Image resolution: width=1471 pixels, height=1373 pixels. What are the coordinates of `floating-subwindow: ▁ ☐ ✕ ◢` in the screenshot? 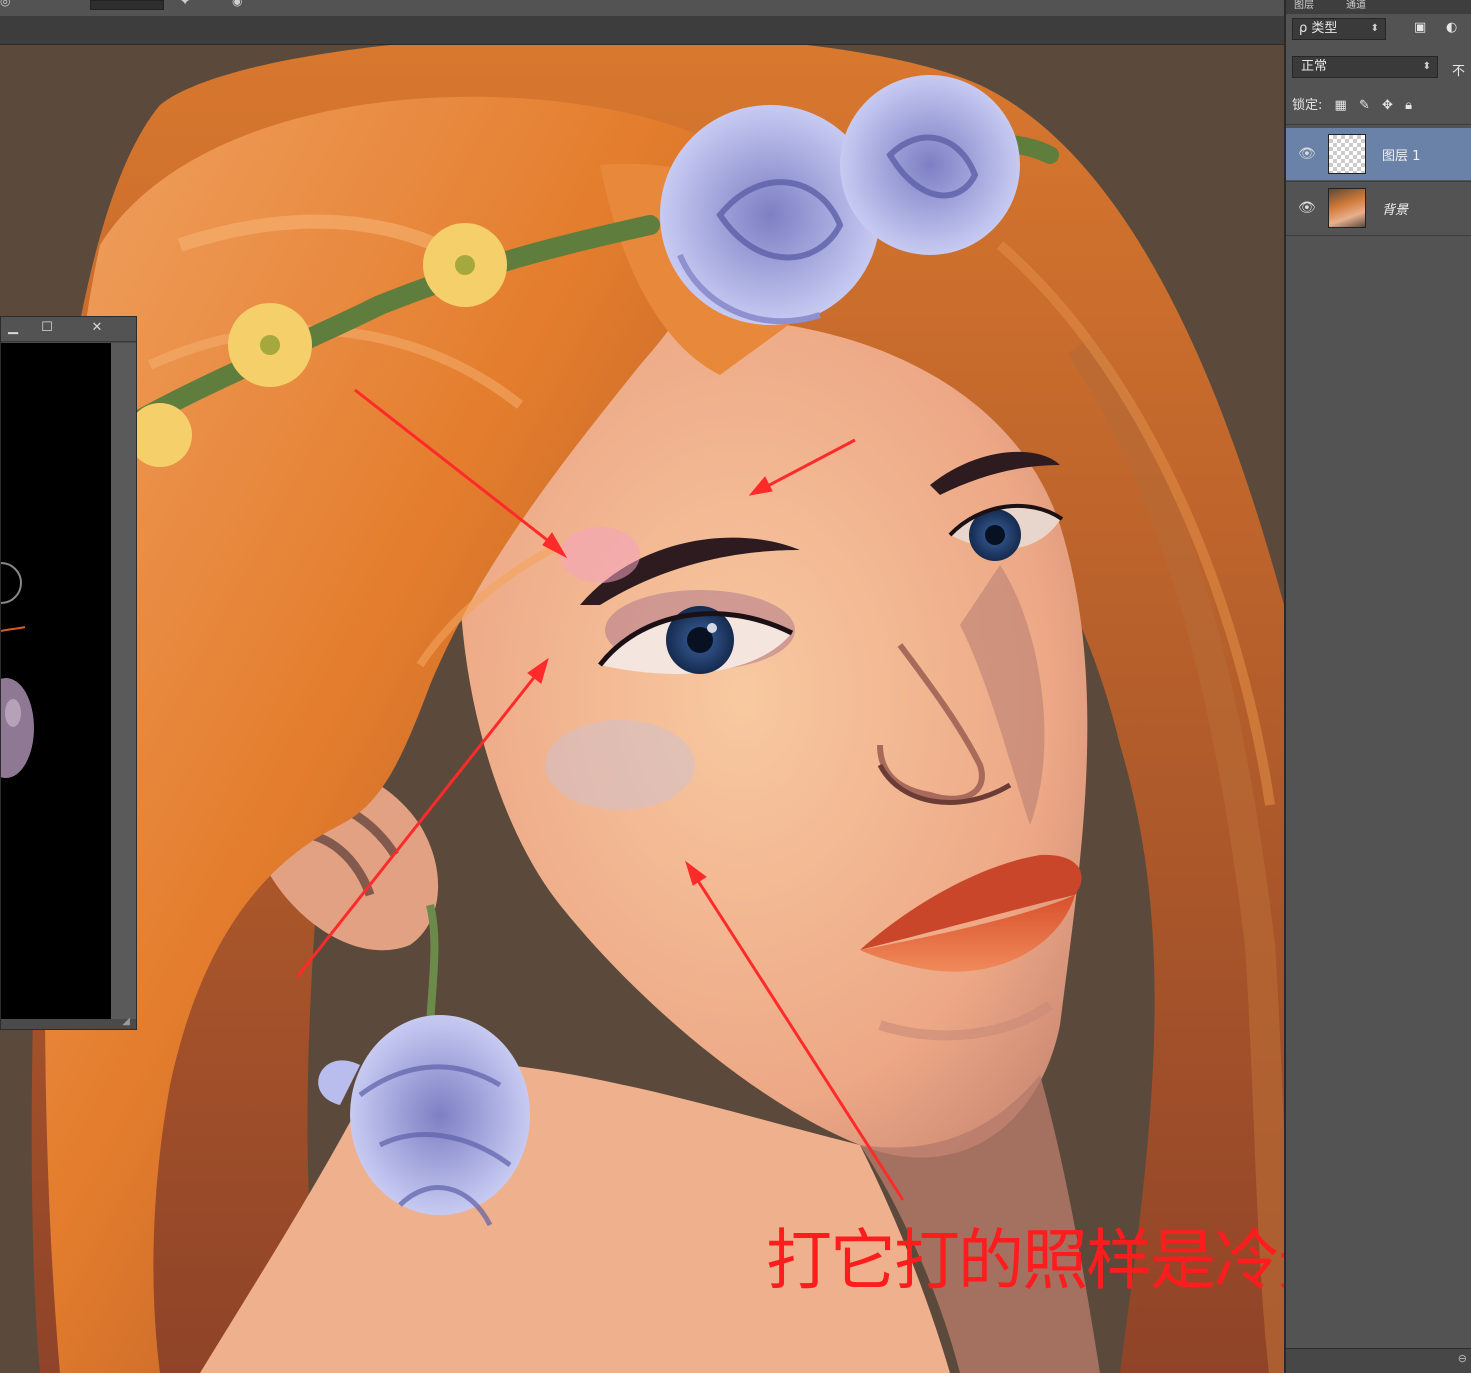 It's located at (68, 673).